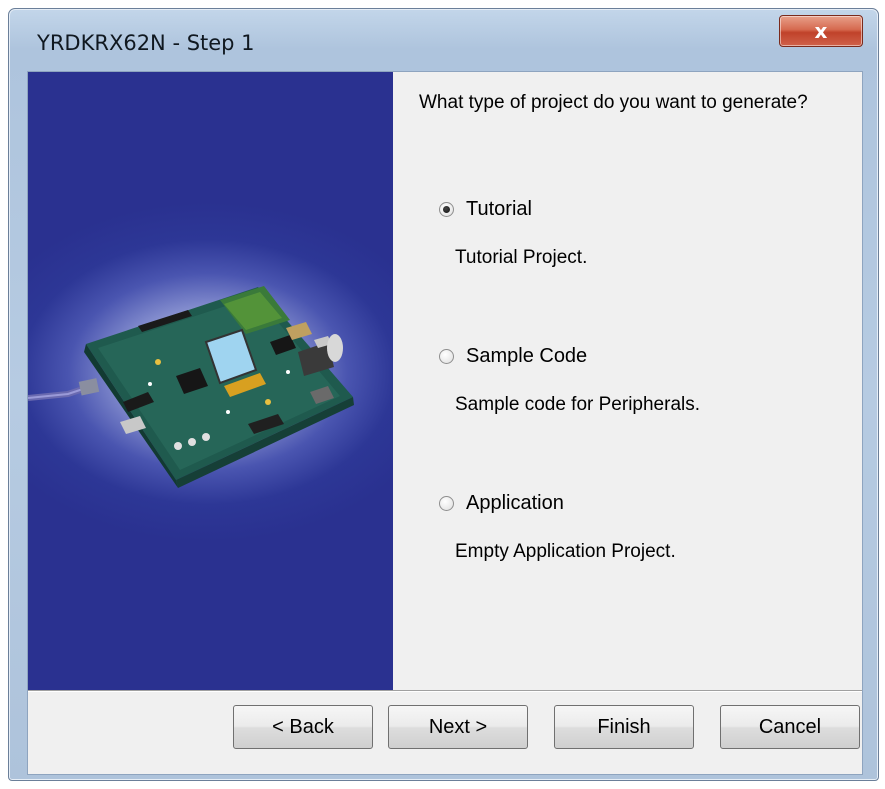  Describe the element at coordinates (578, 404) in the screenshot. I see `description-sample-code: Sample code for Peripherals.` at that location.